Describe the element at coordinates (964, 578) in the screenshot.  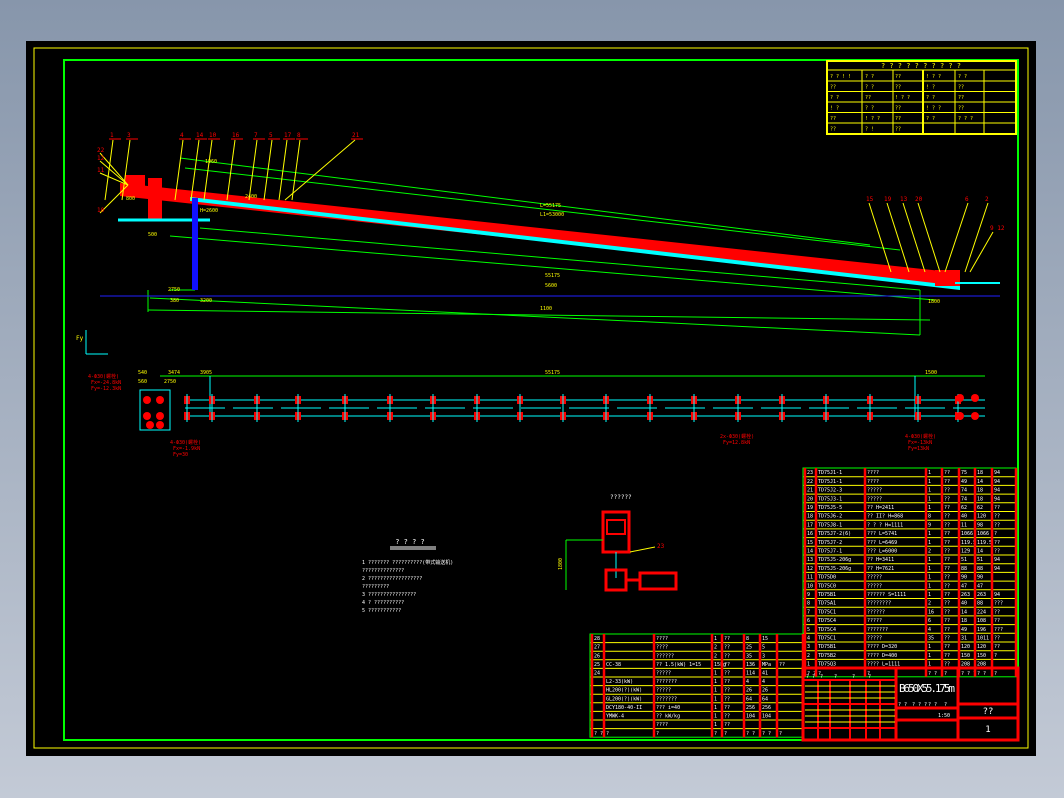
I see `table-cell: 90` at that location.